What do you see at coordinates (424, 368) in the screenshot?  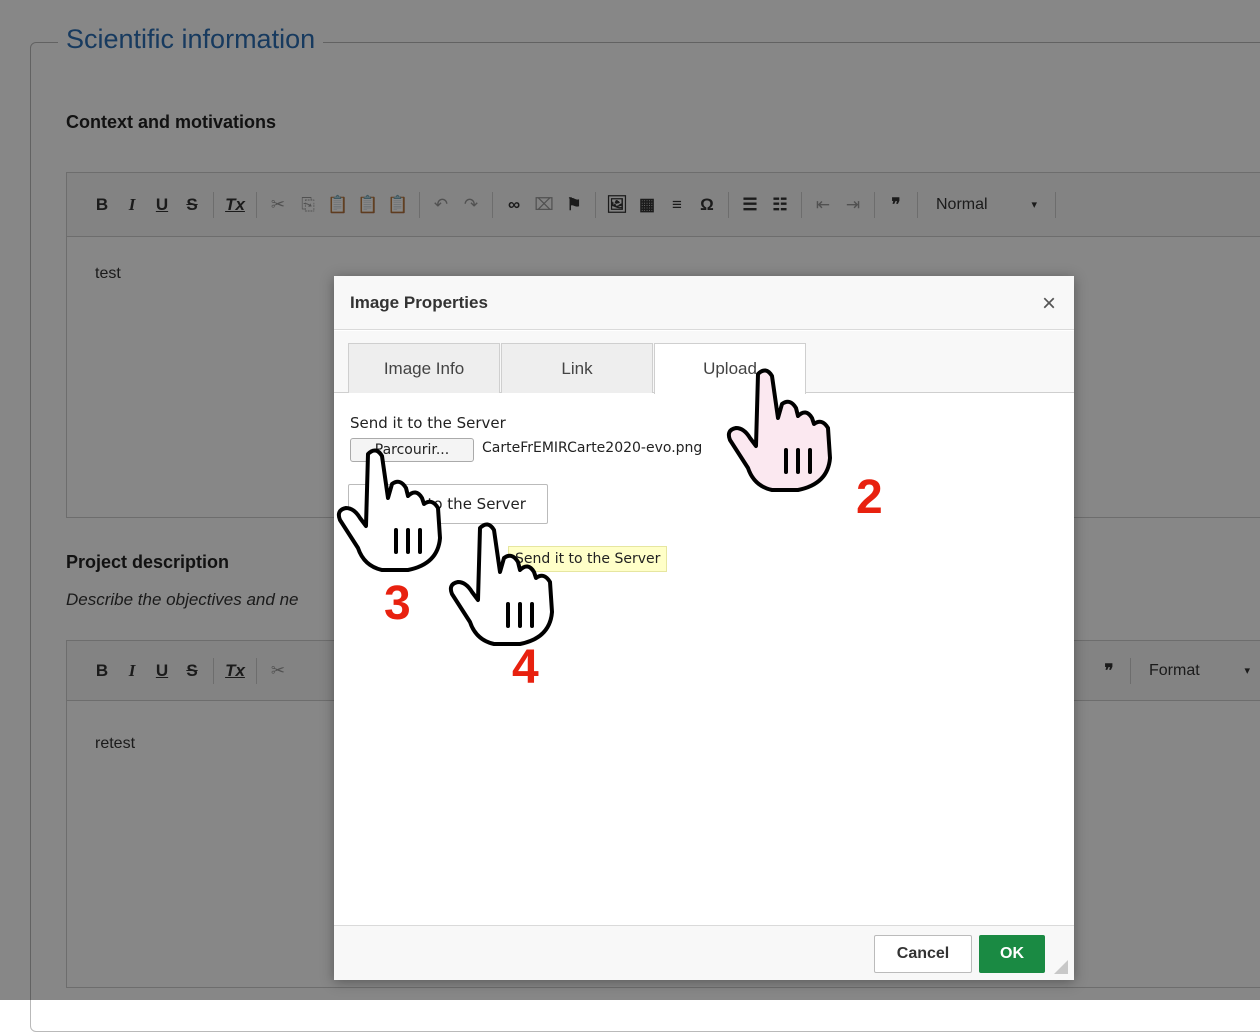 I see `tab-image-info: Image Info` at bounding box center [424, 368].